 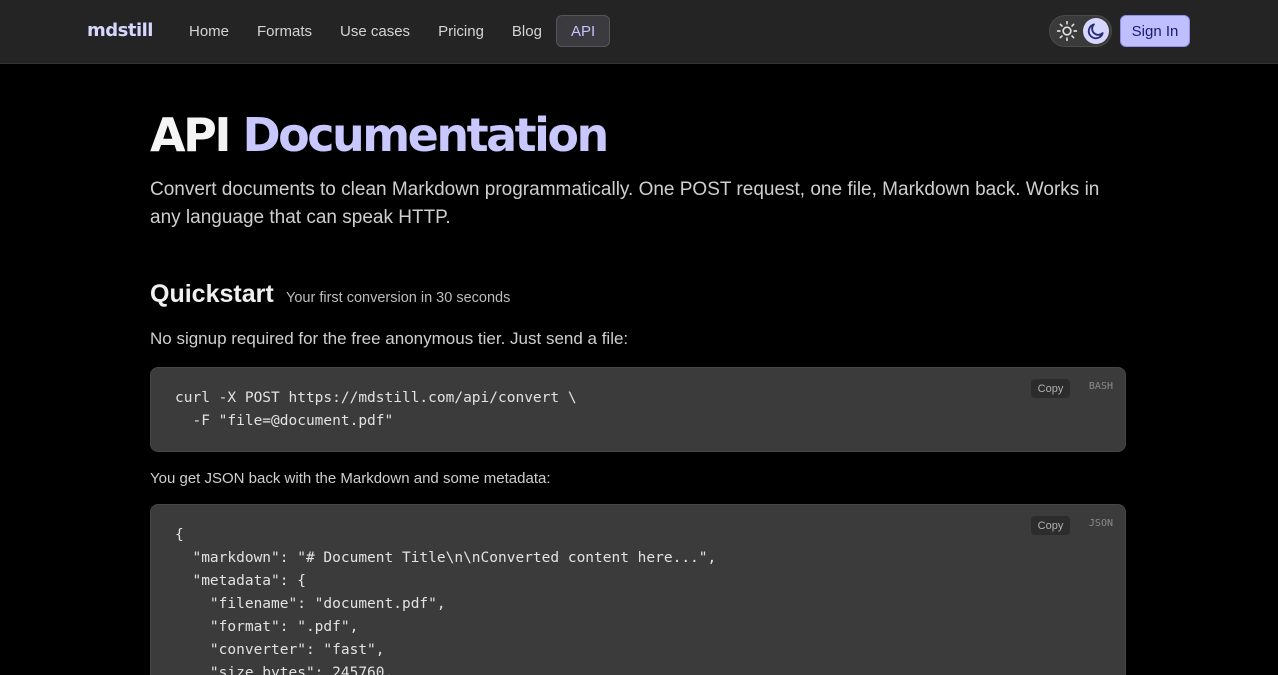 I want to click on nav-link-formats: Formats, so click(x=284, y=31).